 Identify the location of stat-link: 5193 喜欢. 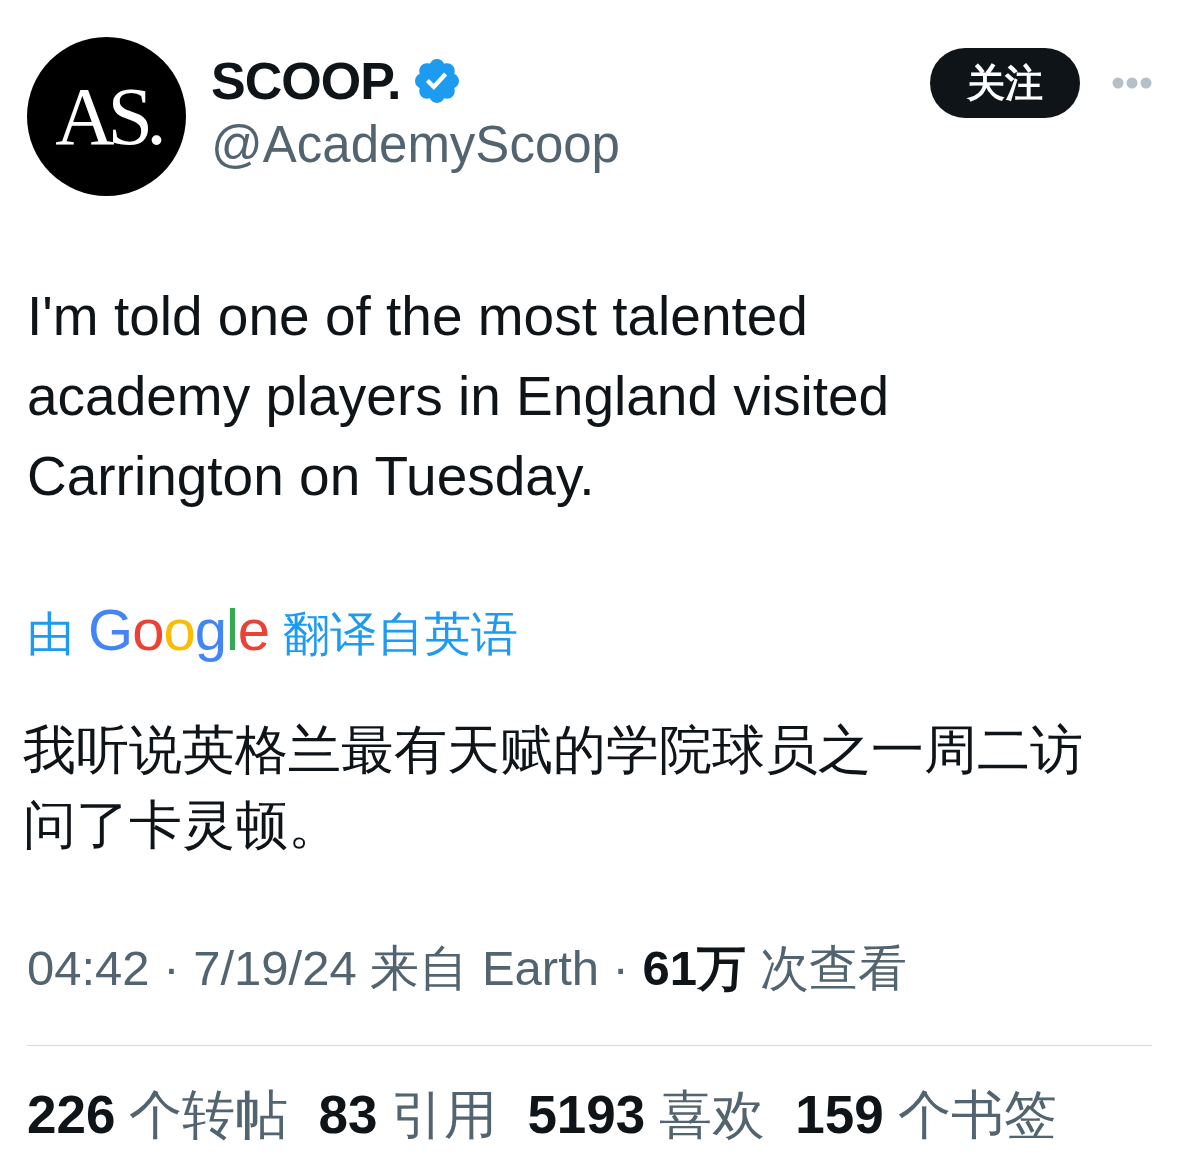
(646, 1115).